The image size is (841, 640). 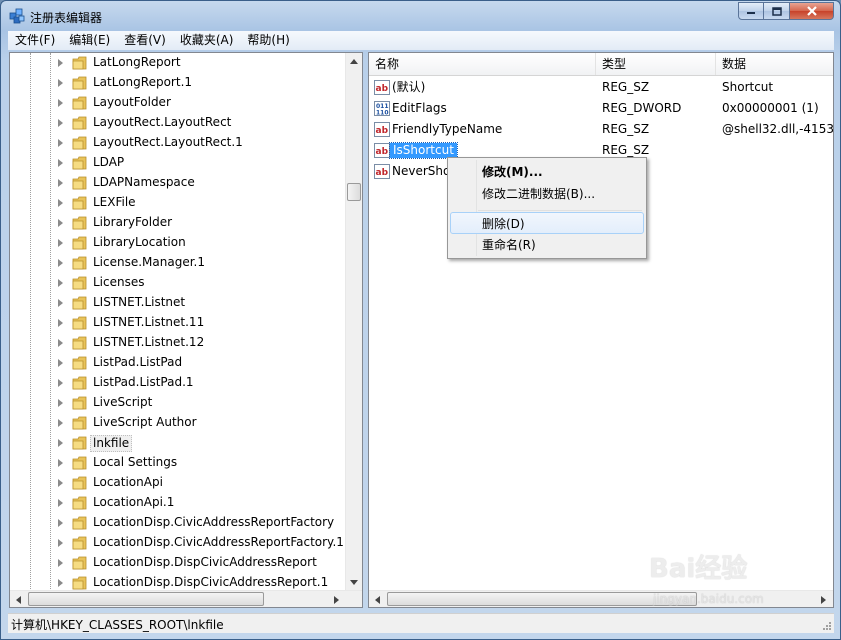 I want to click on tree-horizontal-scrollbar, so click(x=186, y=598).